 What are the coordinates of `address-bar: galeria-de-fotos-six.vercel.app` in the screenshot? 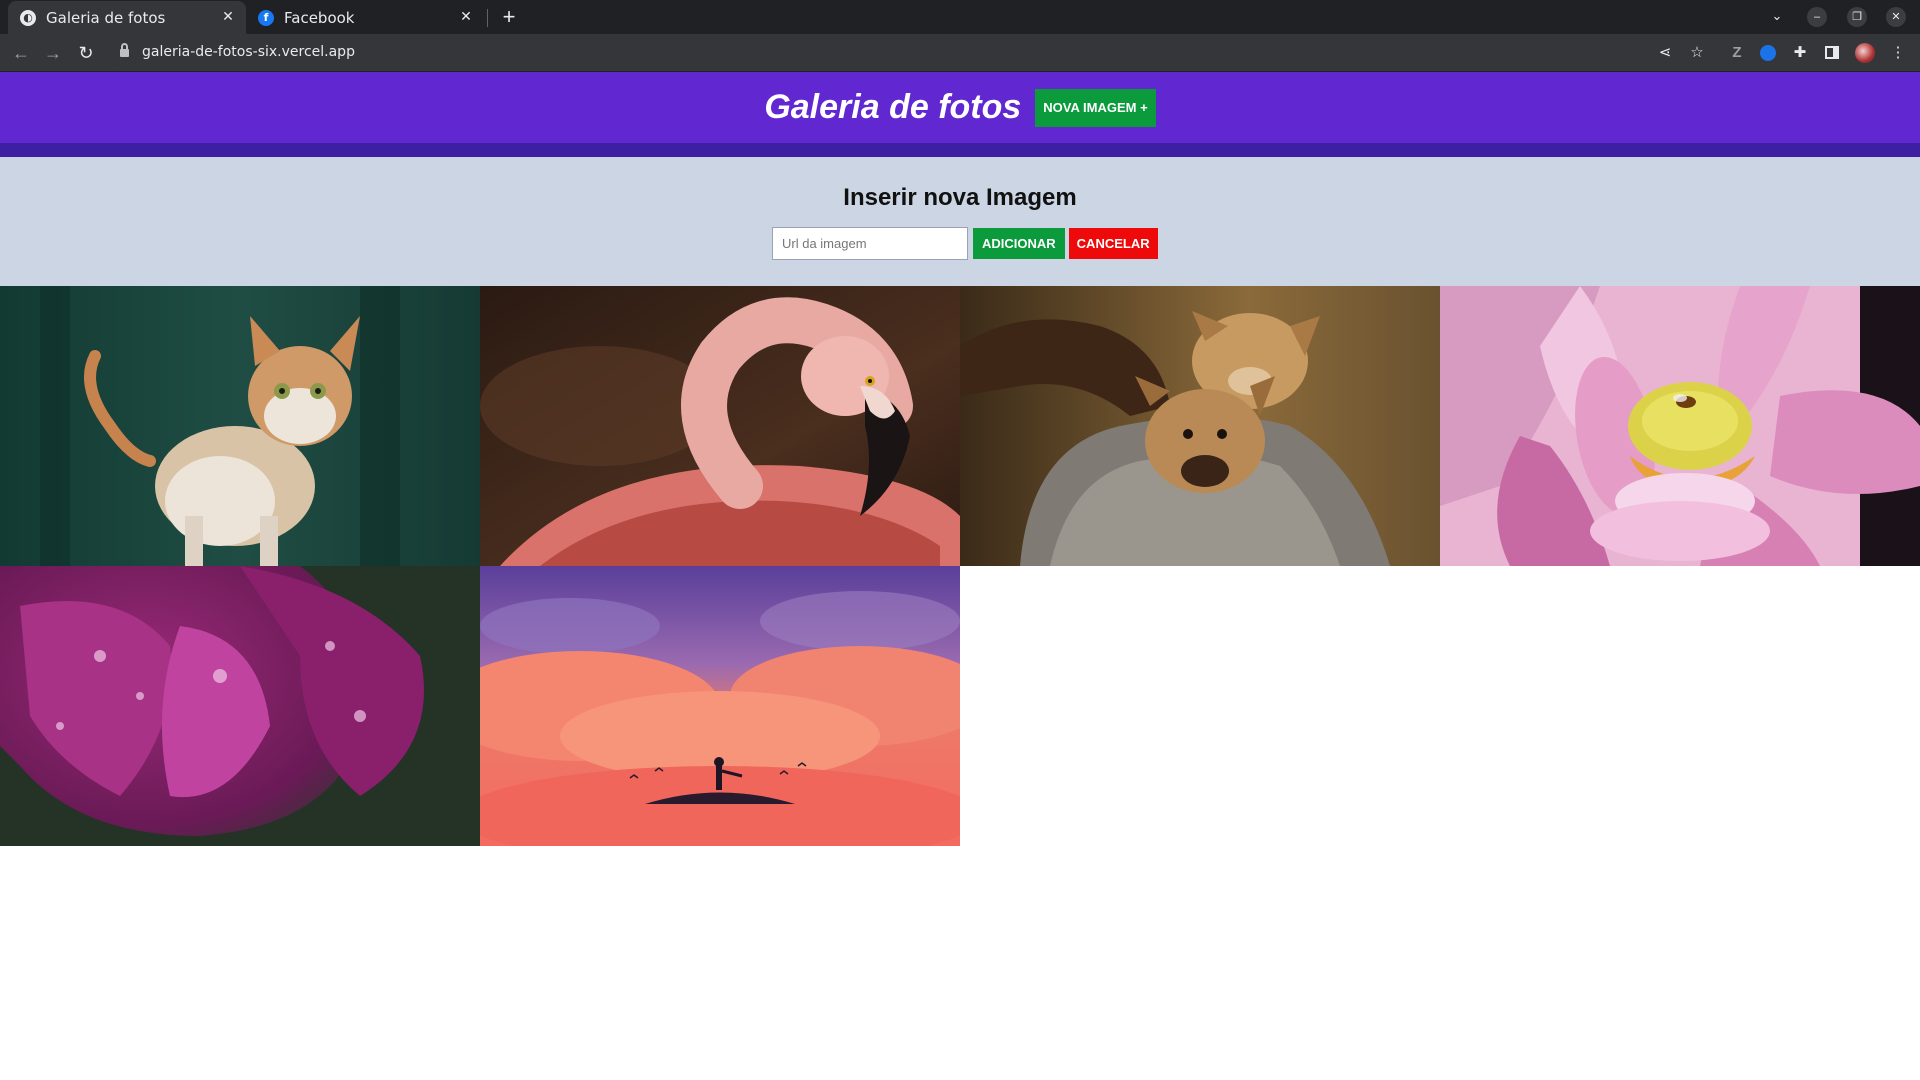 It's located at (878, 53).